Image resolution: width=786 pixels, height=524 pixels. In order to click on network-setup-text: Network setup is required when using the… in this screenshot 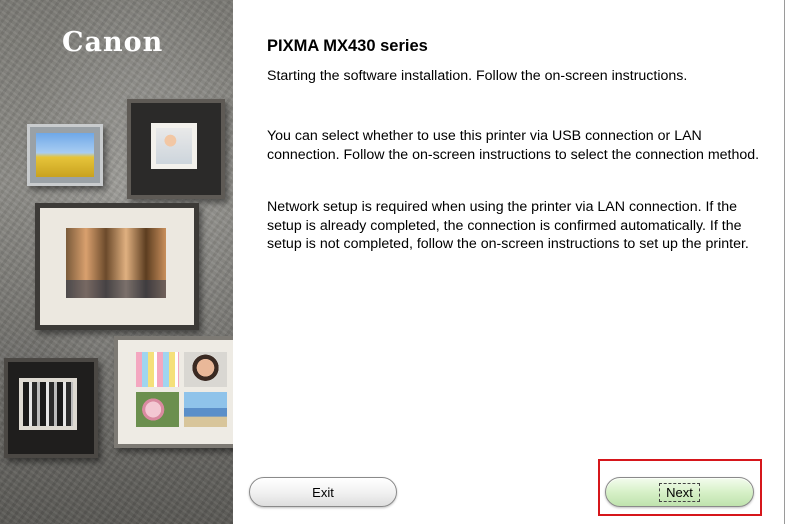, I will do `click(508, 225)`.